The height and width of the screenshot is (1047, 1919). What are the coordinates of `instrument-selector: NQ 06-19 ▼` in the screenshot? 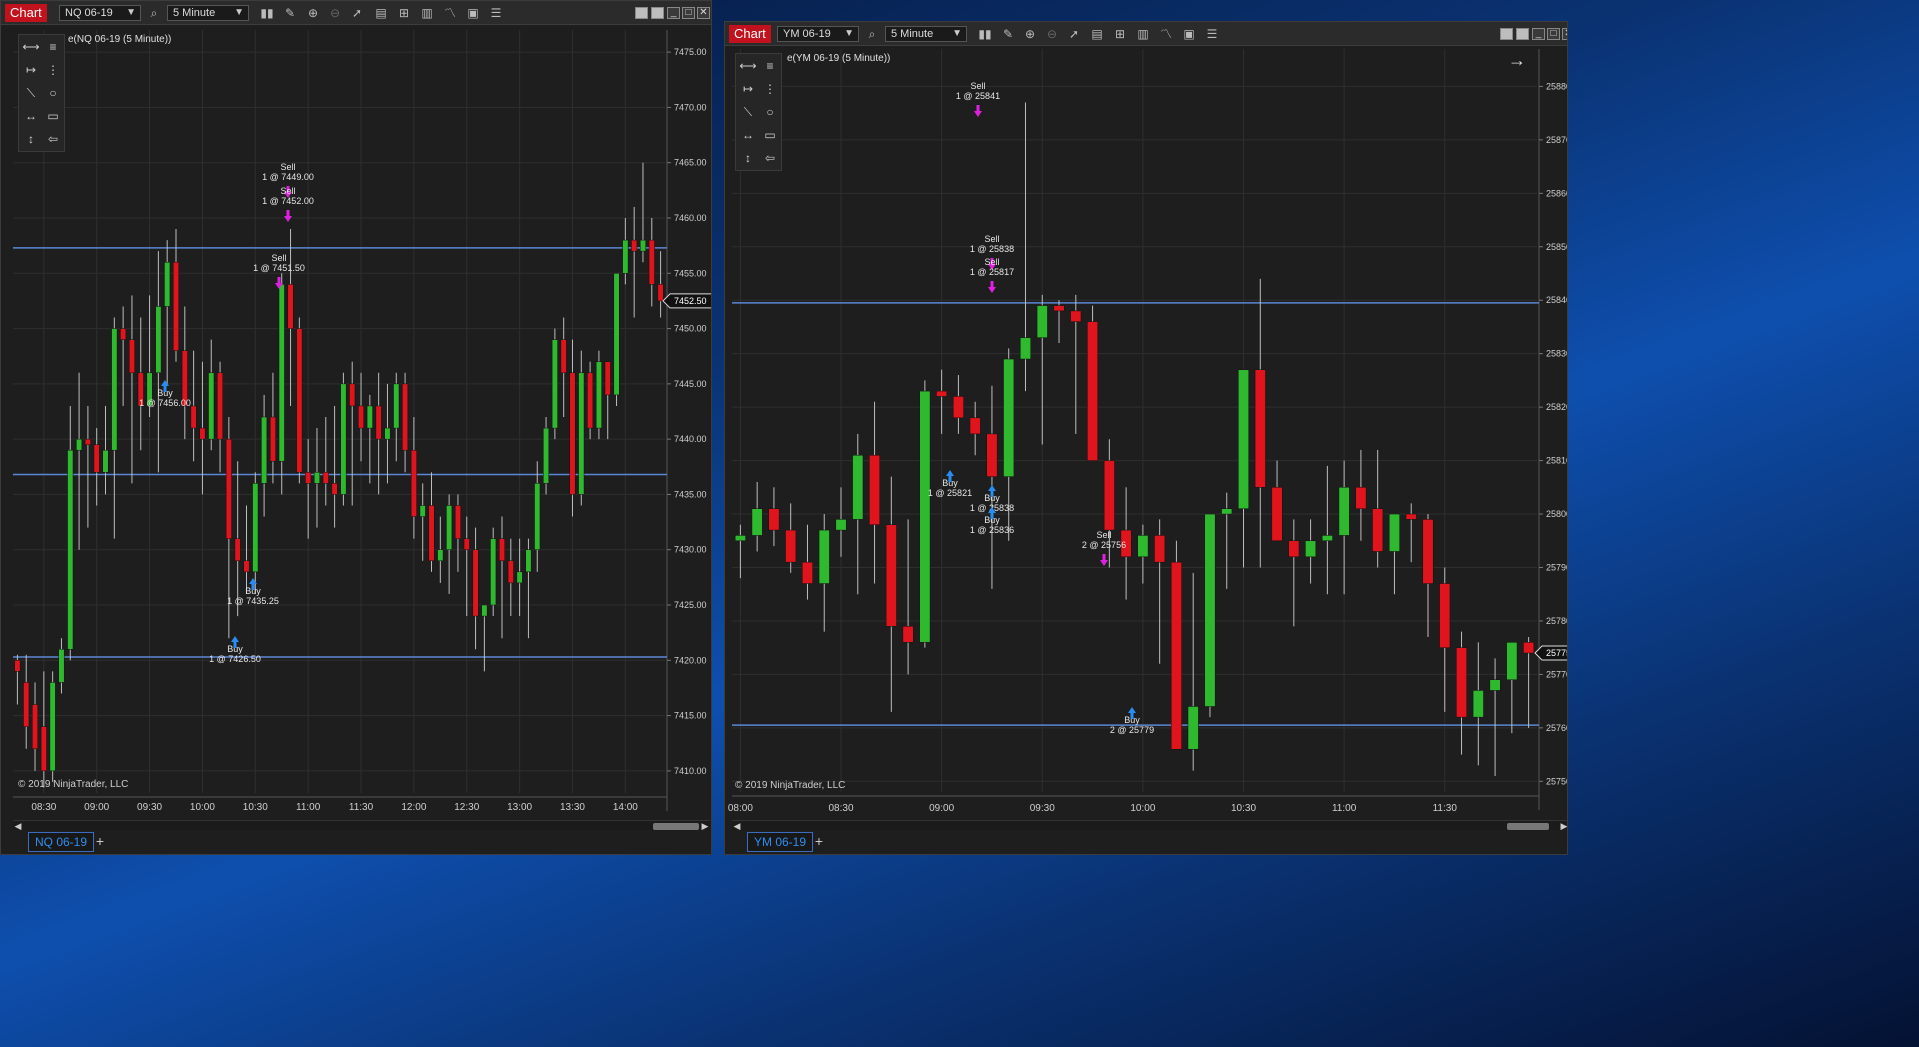 It's located at (100, 13).